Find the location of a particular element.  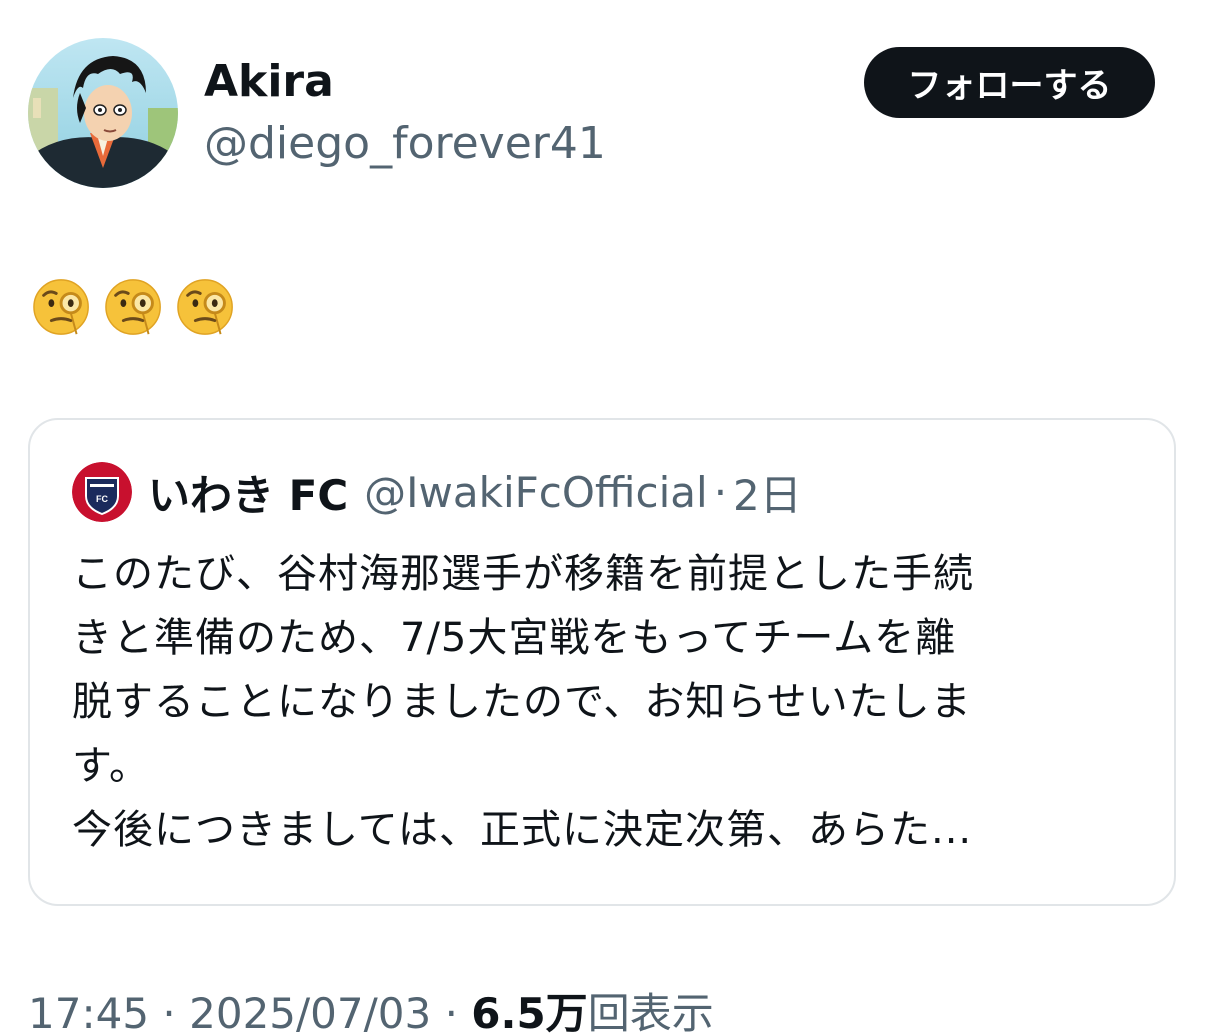

tweet-time: 17:45 is located at coordinates (88, 1011).